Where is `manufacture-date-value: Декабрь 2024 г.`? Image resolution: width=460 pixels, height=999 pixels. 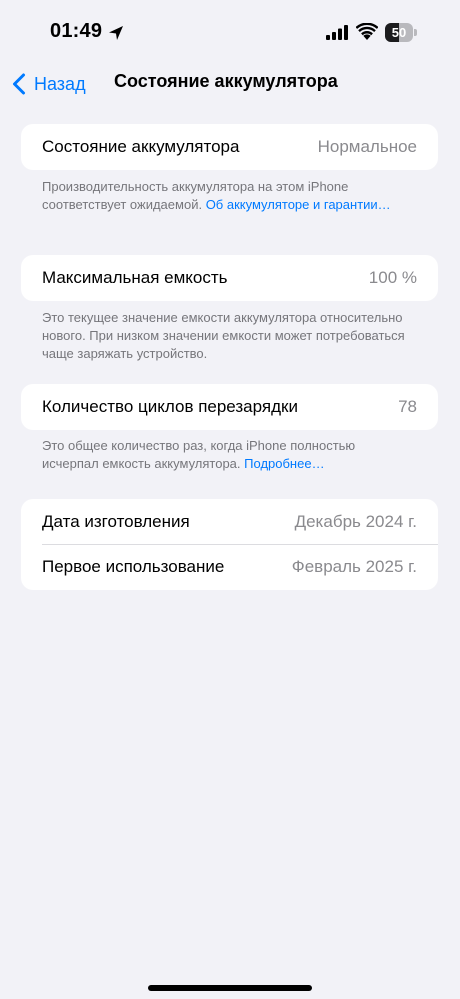
manufacture-date-value: Декабрь 2024 г. is located at coordinates (355, 521).